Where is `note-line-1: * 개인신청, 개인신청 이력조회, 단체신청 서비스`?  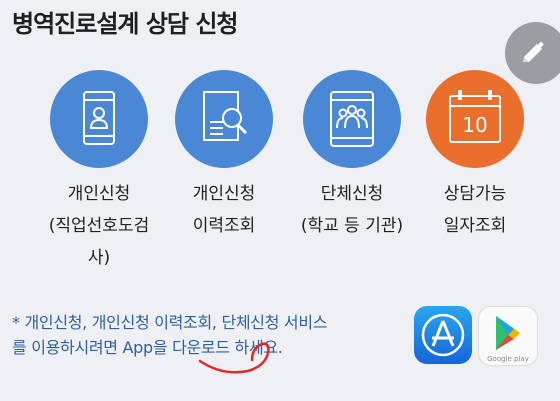 note-line-1: * 개인신청, 개인신청 이력조회, 단체신청 서비스 is located at coordinates (170, 322).